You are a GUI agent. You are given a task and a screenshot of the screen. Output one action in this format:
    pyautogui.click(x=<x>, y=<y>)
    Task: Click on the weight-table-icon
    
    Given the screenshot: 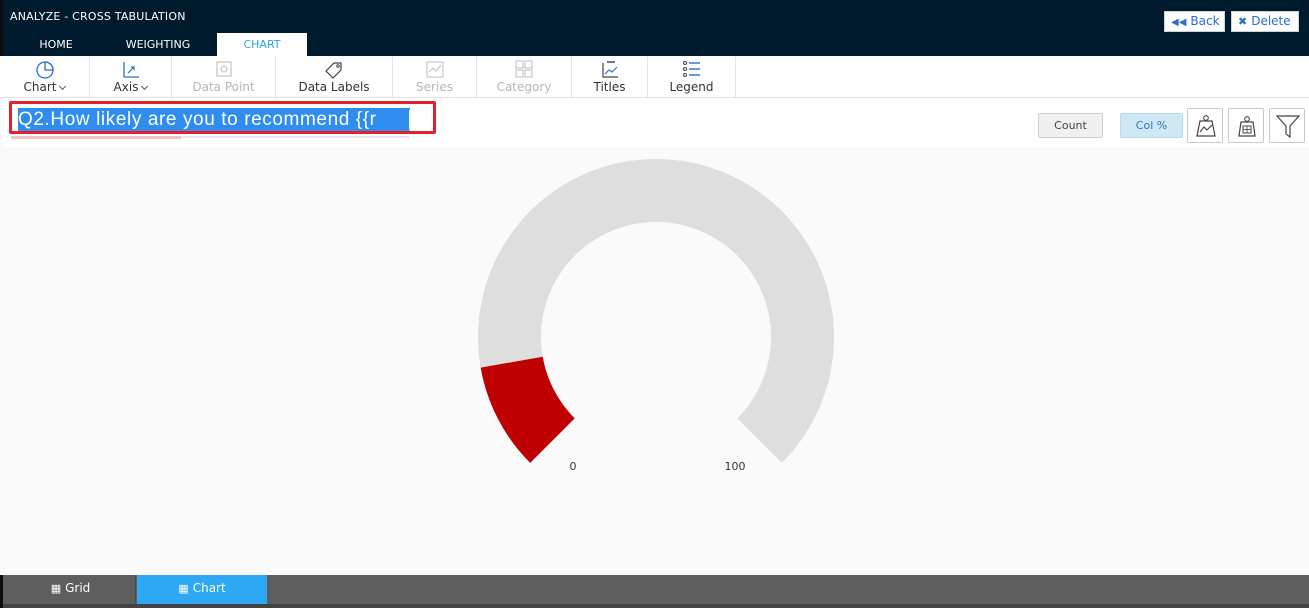 What is the action you would take?
    pyautogui.click(x=1247, y=126)
    